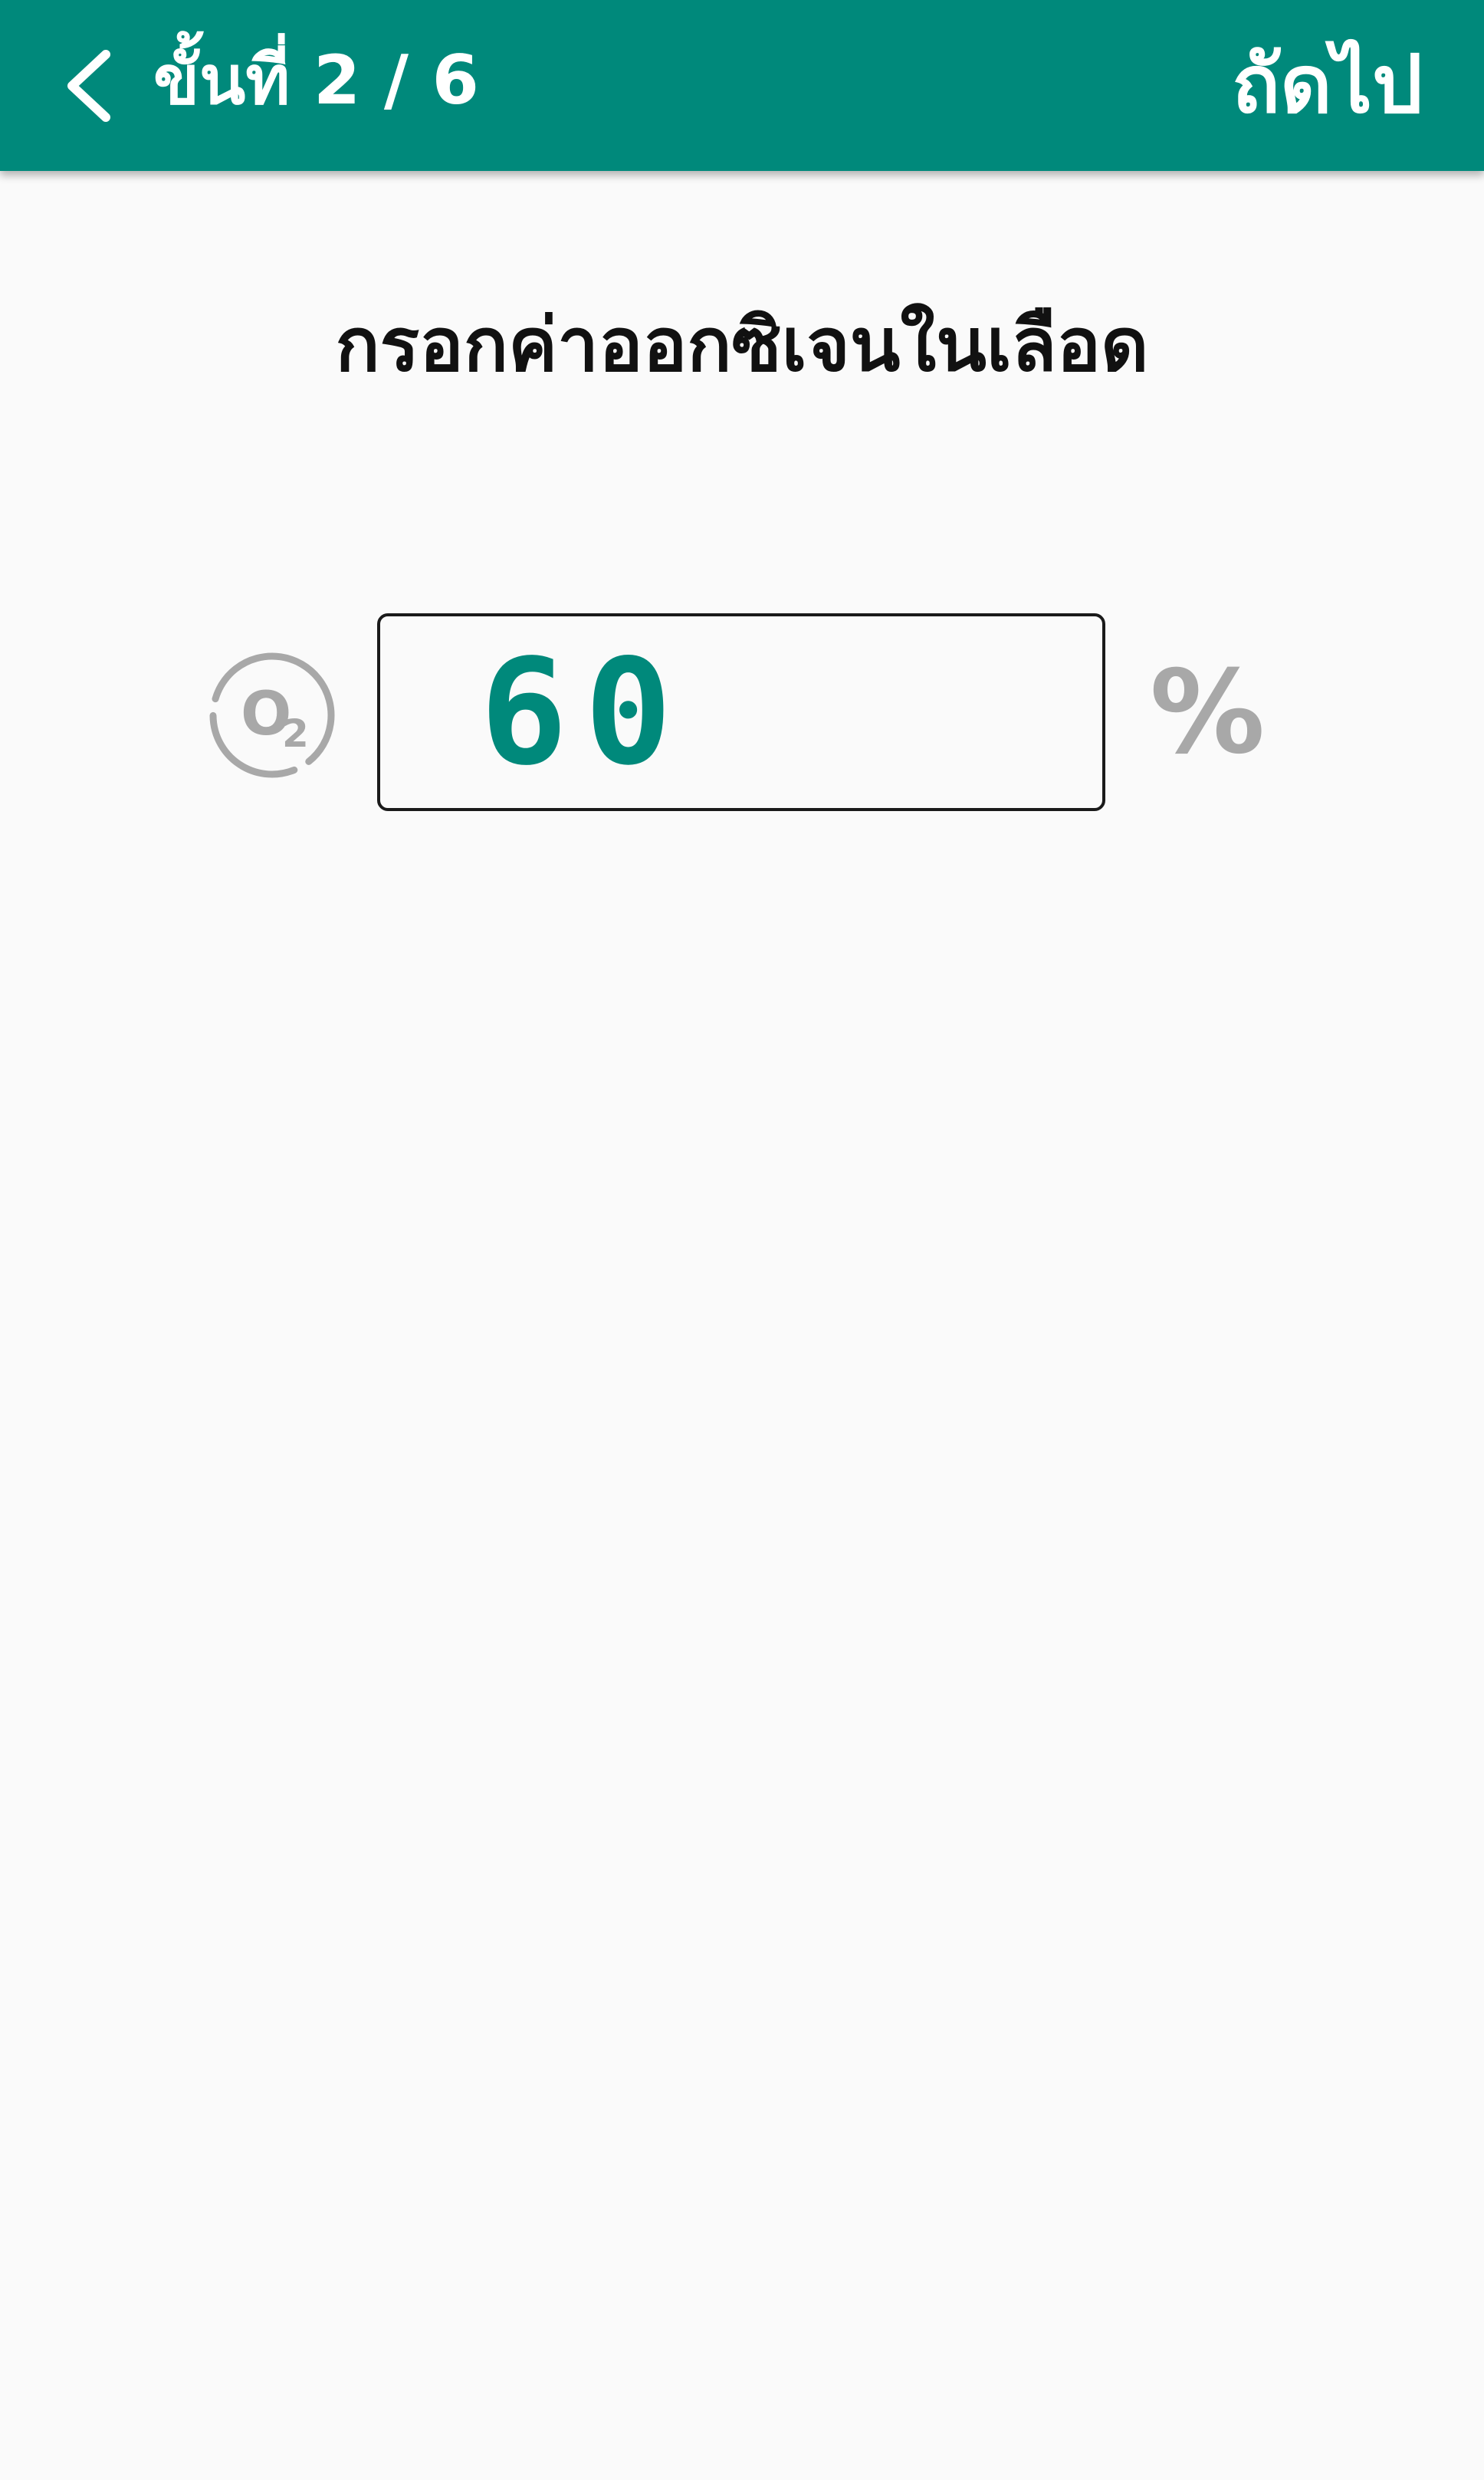 The width and height of the screenshot is (1484, 2480). Describe the element at coordinates (742, 85) in the screenshot. I see `top-app-bar: ขั้นที่ 2 / 6 ถัดไป` at that location.